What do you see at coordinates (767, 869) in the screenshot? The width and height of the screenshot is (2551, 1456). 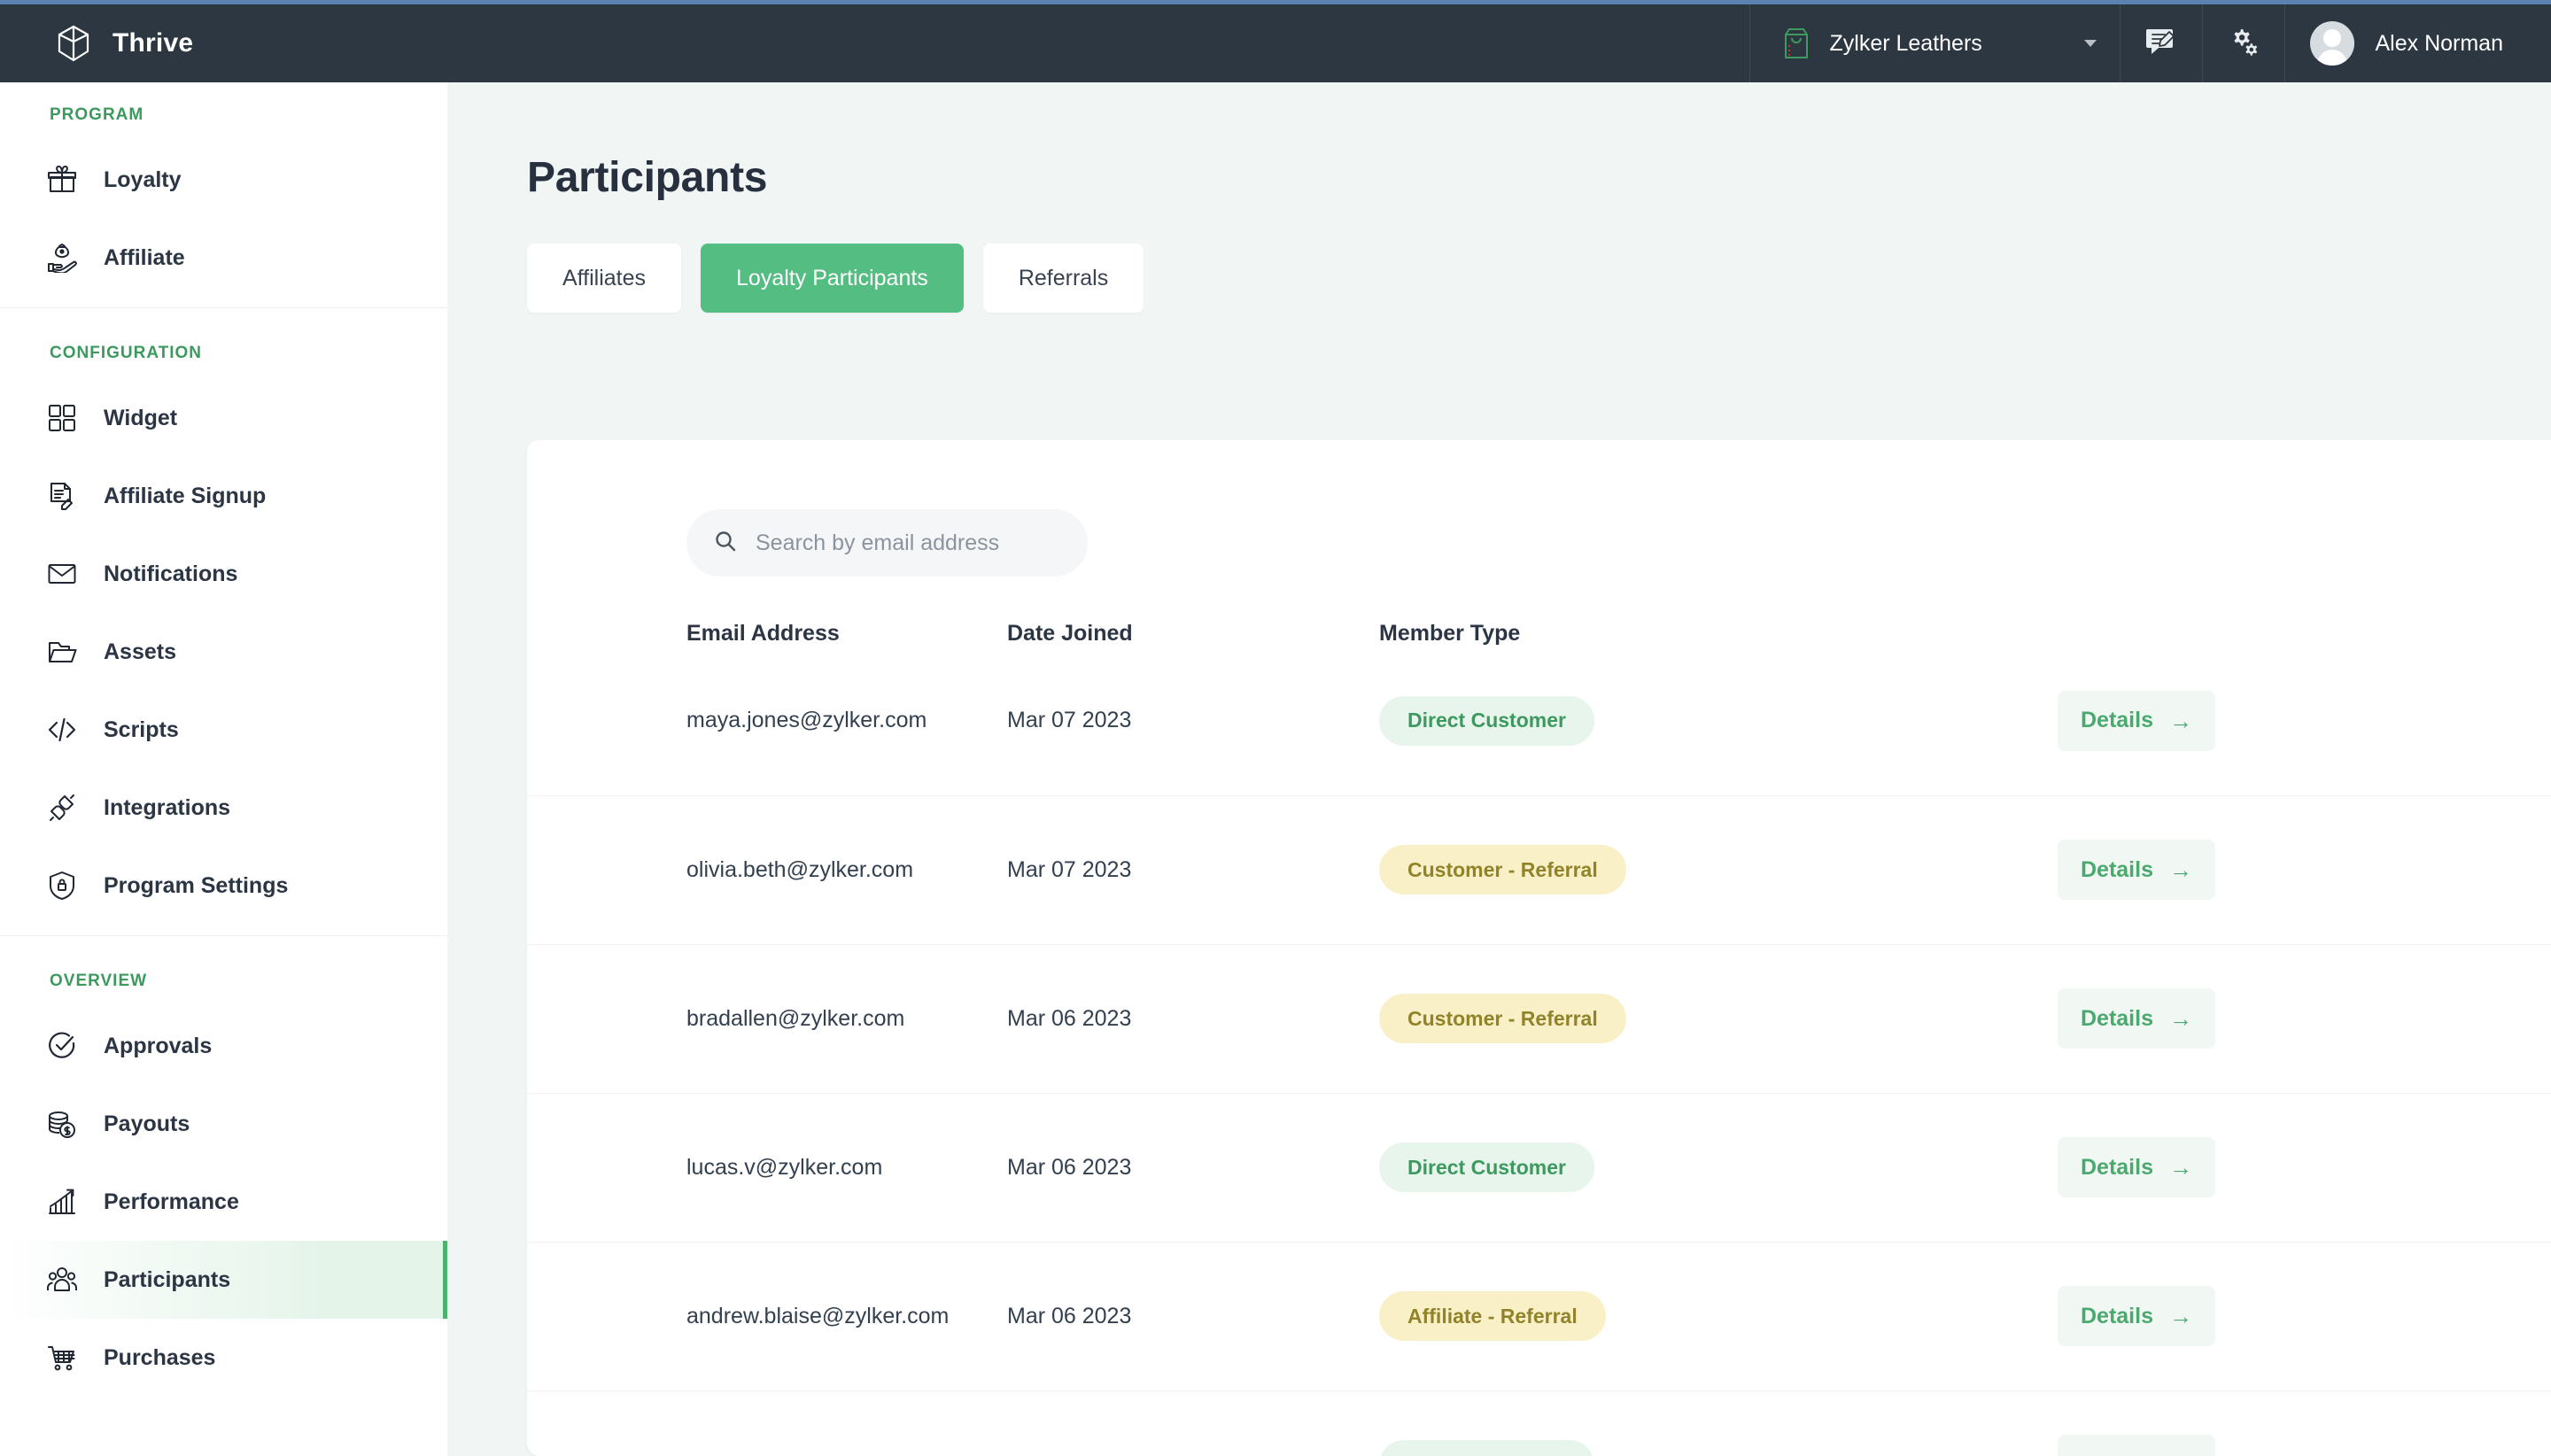 I see `cell-email: olivia.beth@zylker.com` at bounding box center [767, 869].